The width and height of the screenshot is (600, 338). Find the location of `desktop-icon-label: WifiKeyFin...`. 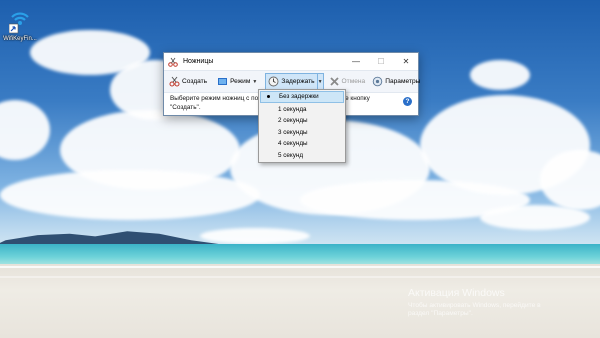

desktop-icon-label: WifiKeyFin... is located at coordinates (20, 39).